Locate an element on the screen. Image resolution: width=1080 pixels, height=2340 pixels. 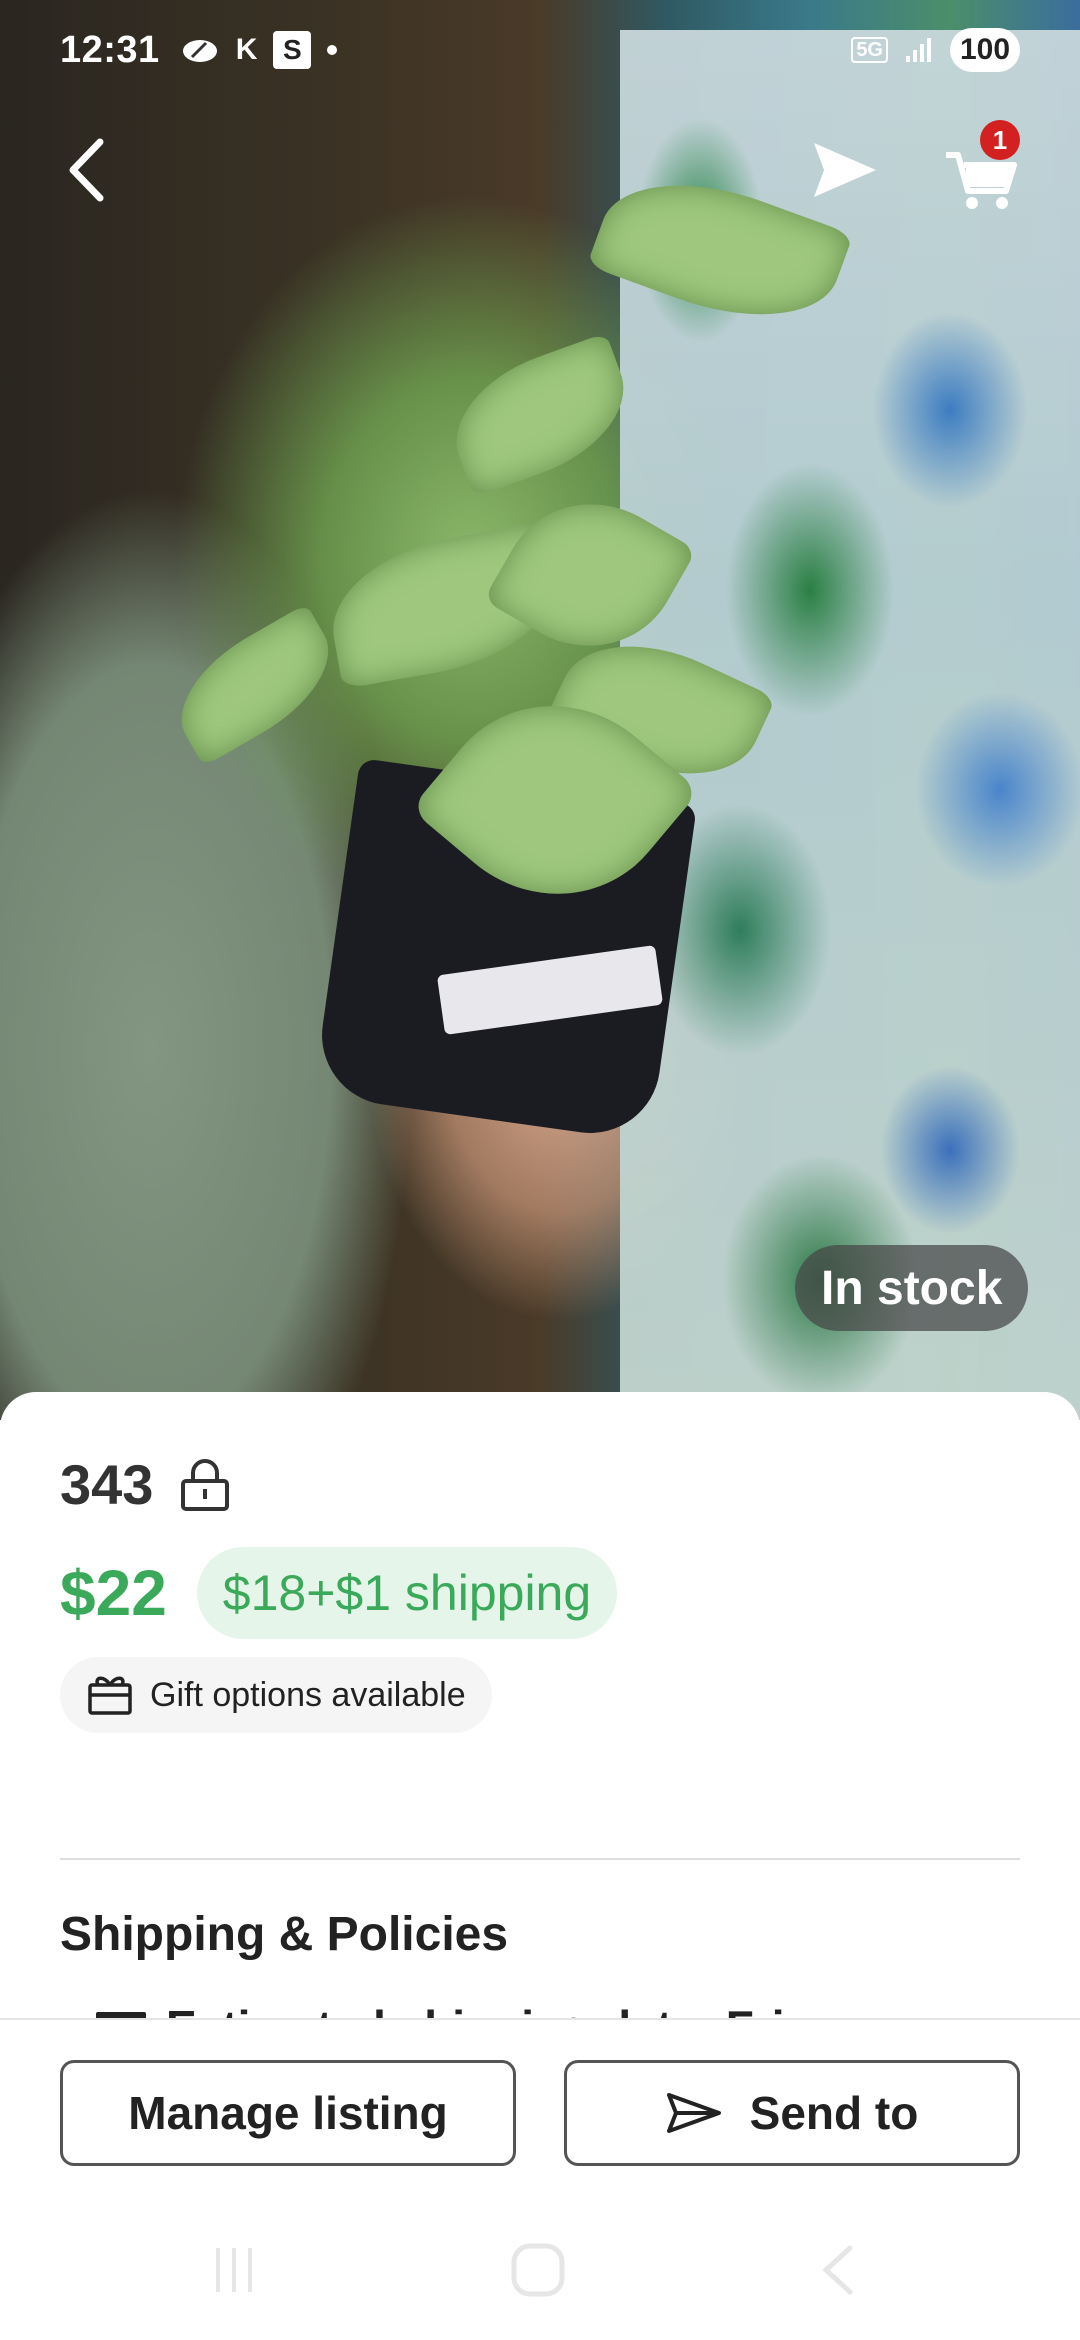
top-nav: 1 is located at coordinates (540, 170).